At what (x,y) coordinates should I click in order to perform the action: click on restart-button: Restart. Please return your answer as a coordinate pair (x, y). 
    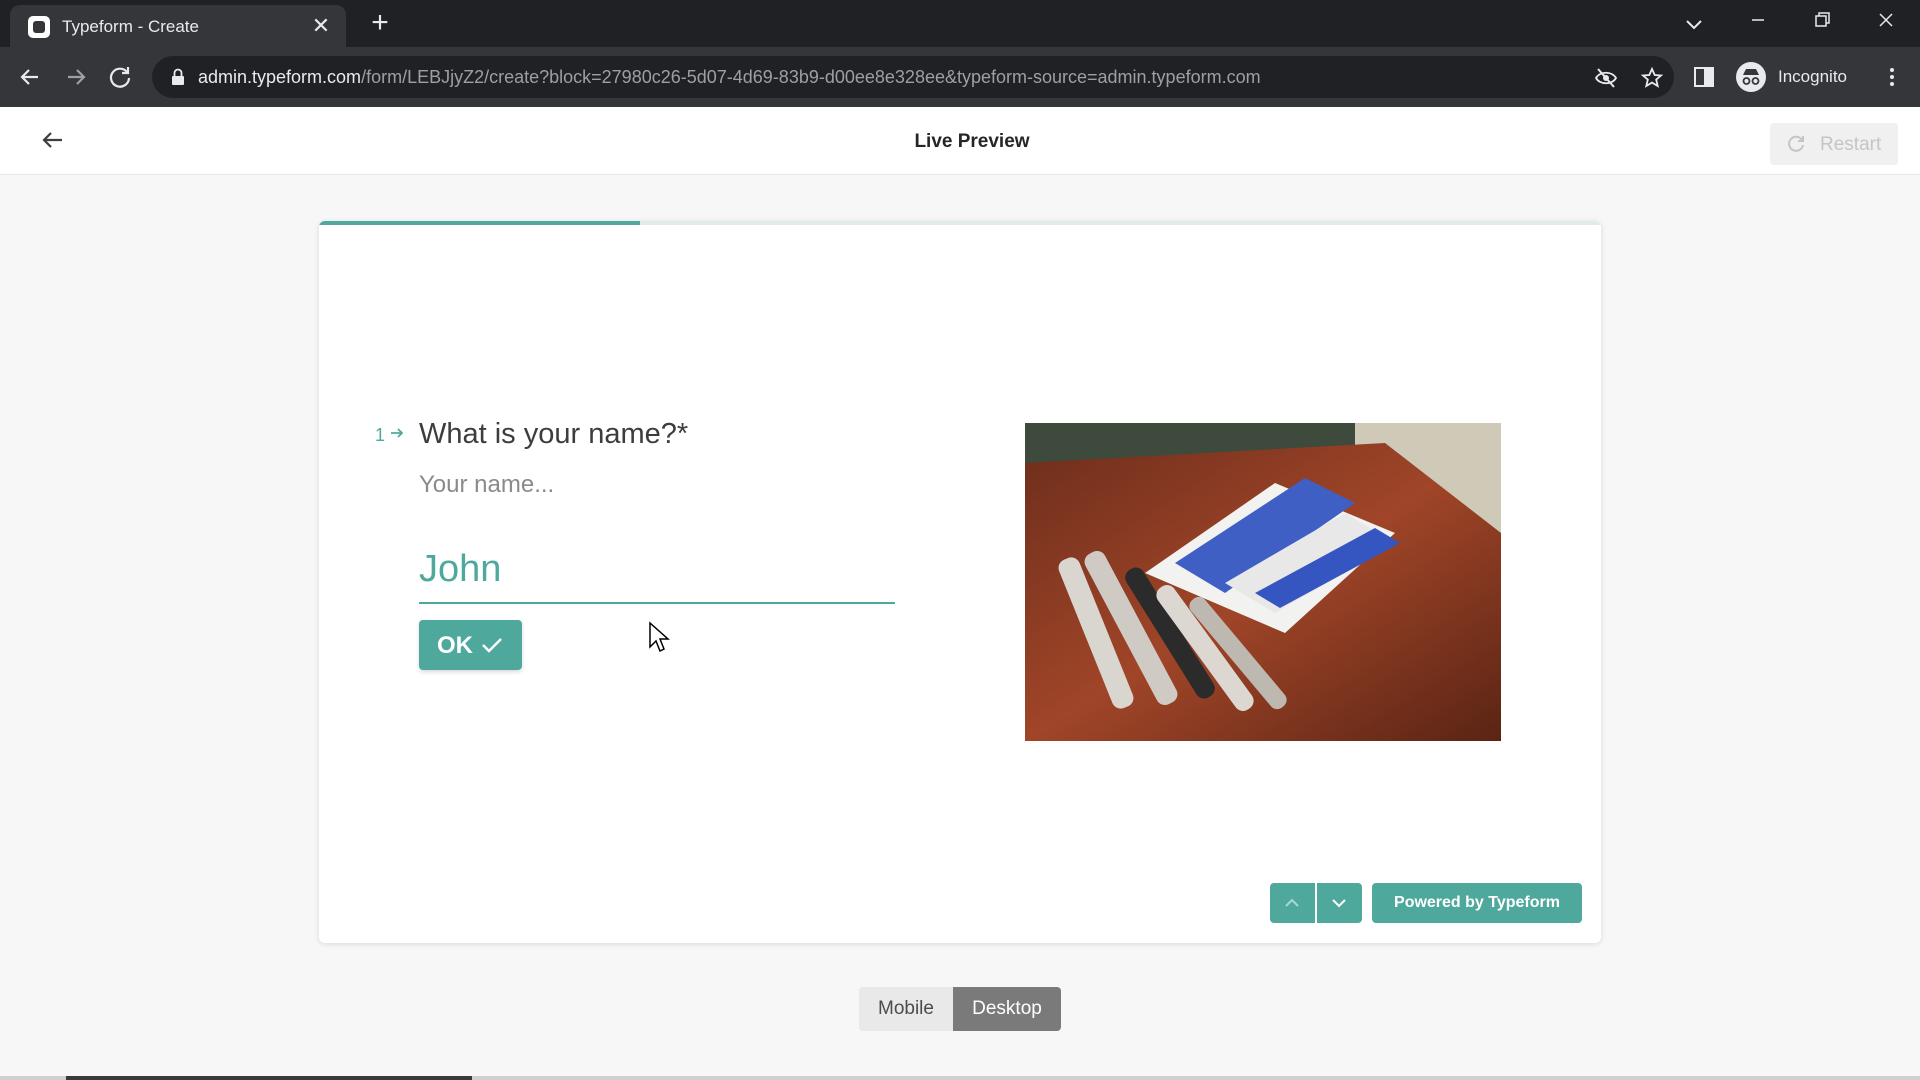
    Looking at the image, I should click on (1834, 144).